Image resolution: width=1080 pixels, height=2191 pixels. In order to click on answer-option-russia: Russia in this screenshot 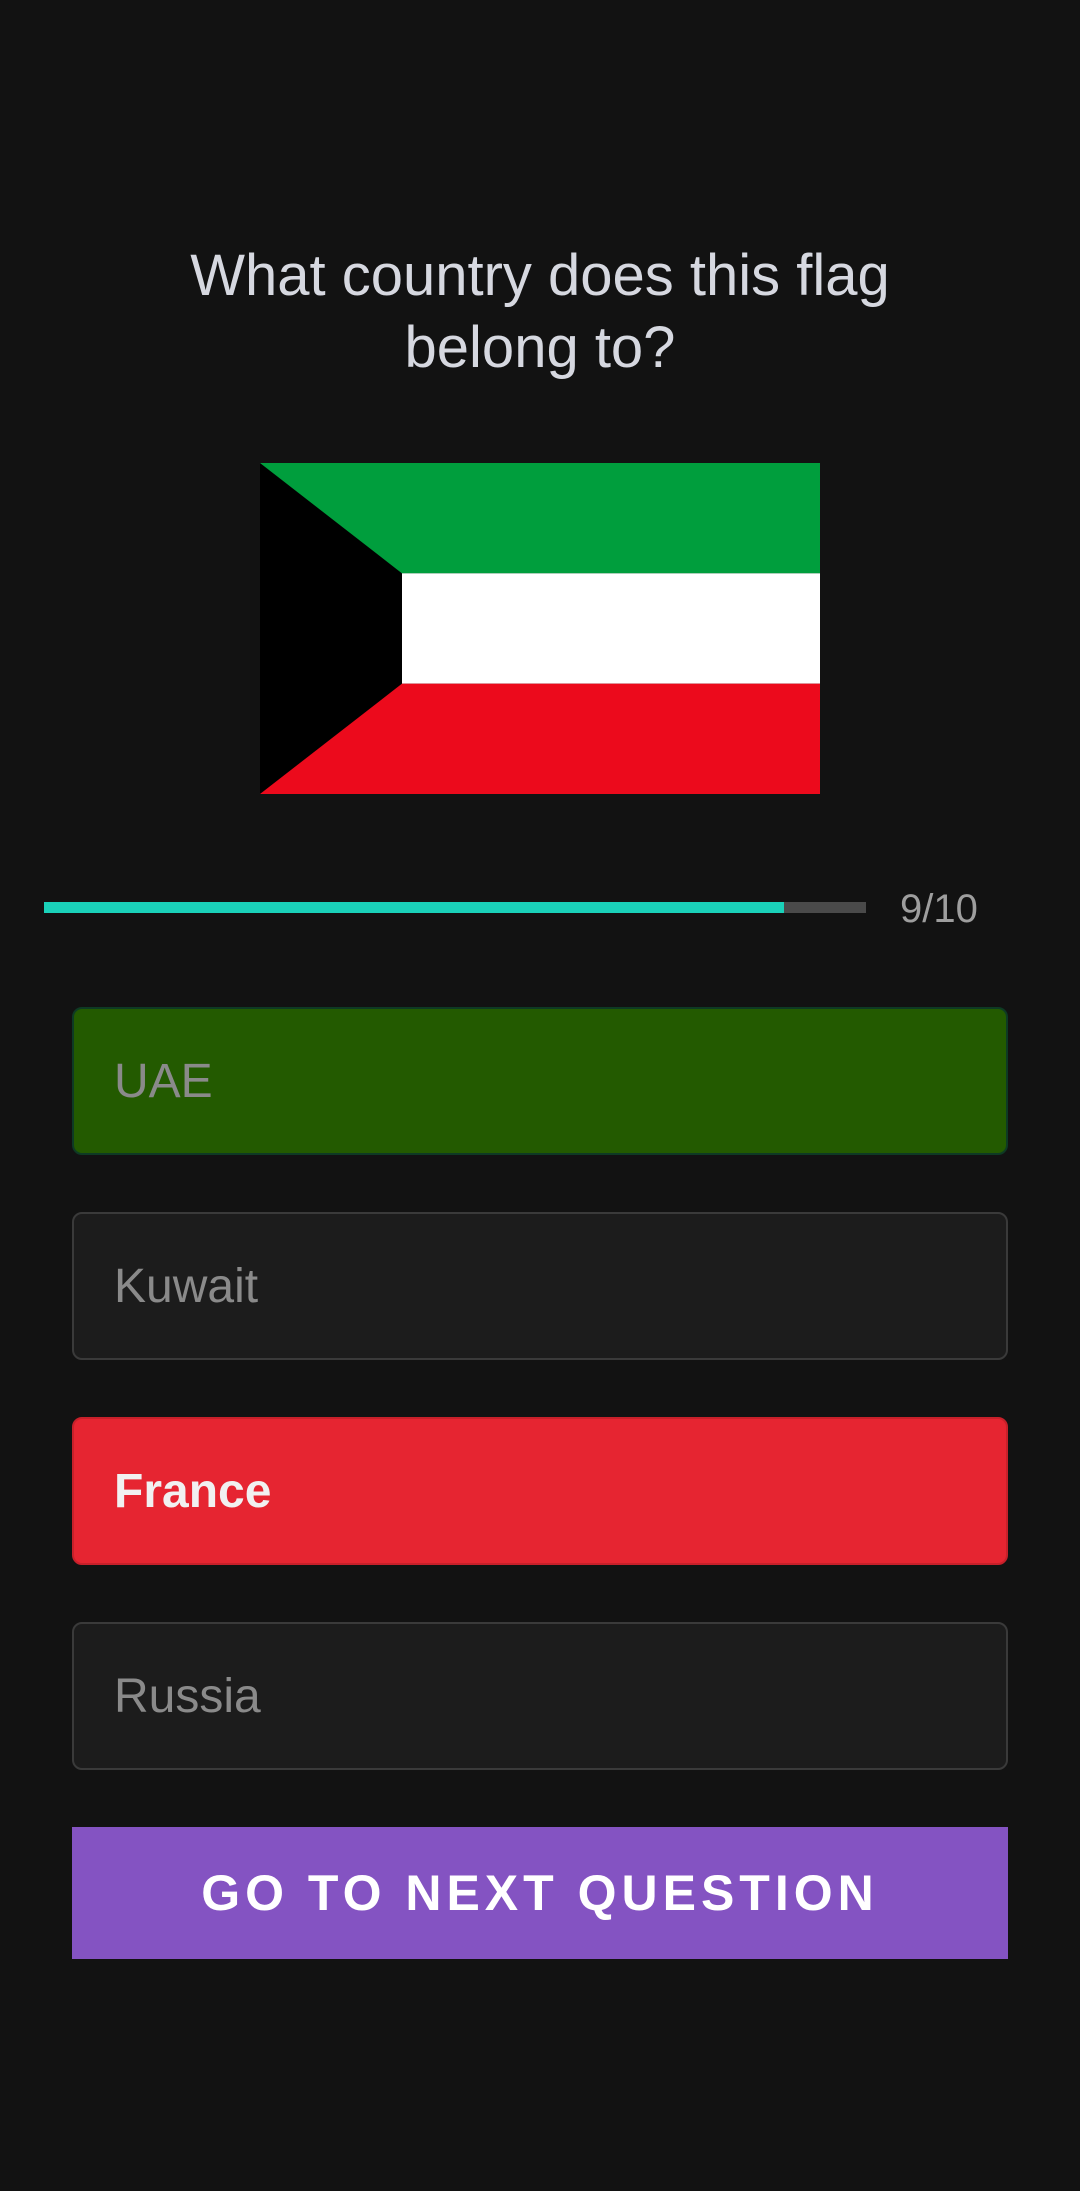, I will do `click(540, 1696)`.